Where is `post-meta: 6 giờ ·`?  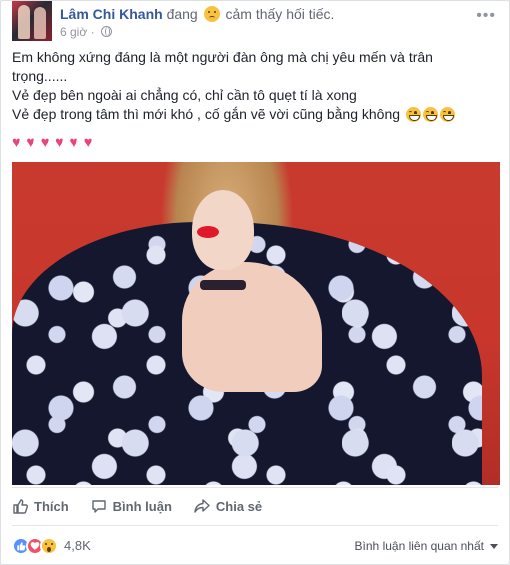
post-meta: 6 giờ · is located at coordinates (86, 32).